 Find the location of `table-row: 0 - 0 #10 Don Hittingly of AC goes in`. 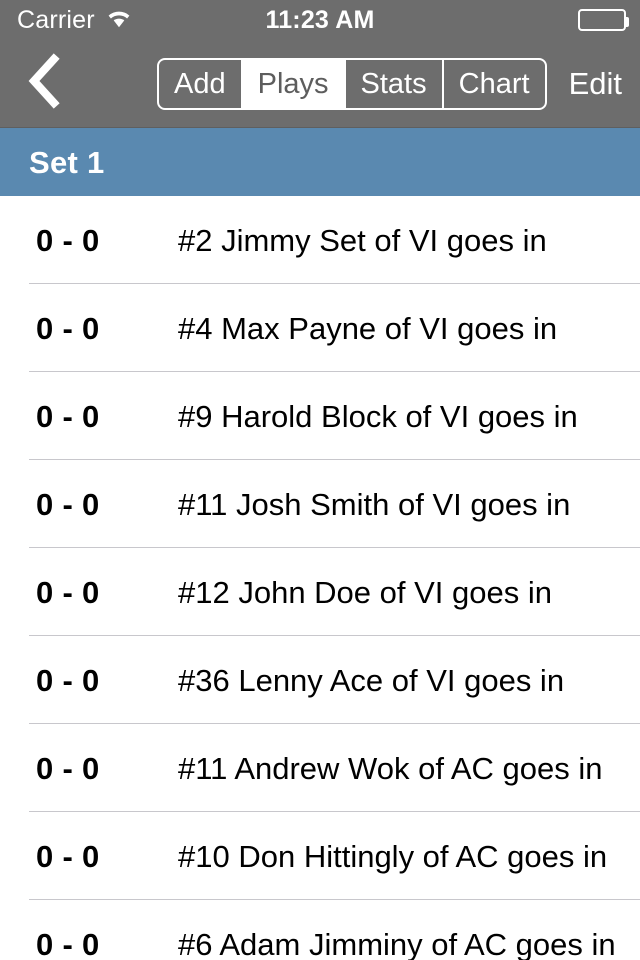

table-row: 0 - 0 #10 Don Hittingly of AC goes in is located at coordinates (320, 856).